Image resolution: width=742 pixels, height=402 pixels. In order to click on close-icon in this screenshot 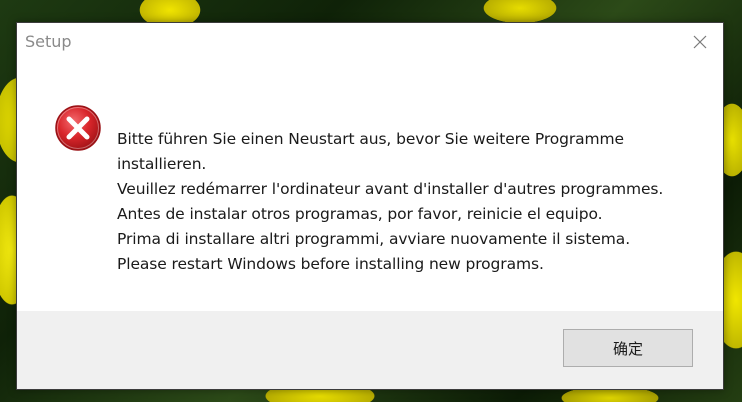, I will do `click(700, 42)`.